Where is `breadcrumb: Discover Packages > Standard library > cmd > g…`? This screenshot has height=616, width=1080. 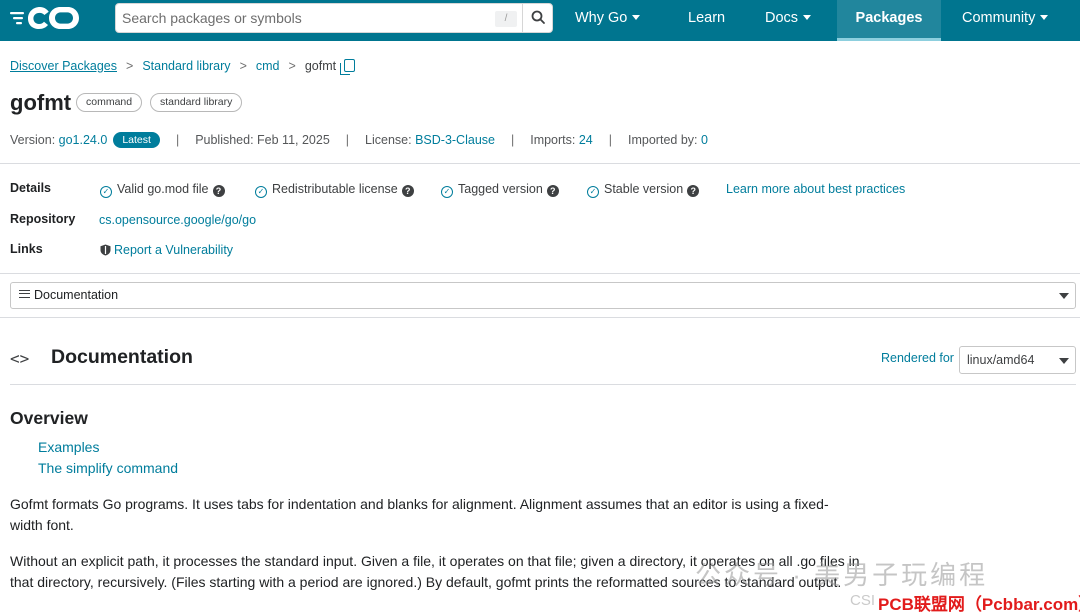 breadcrumb: Discover Packages > Standard library > cmd > g… is located at coordinates (183, 67).